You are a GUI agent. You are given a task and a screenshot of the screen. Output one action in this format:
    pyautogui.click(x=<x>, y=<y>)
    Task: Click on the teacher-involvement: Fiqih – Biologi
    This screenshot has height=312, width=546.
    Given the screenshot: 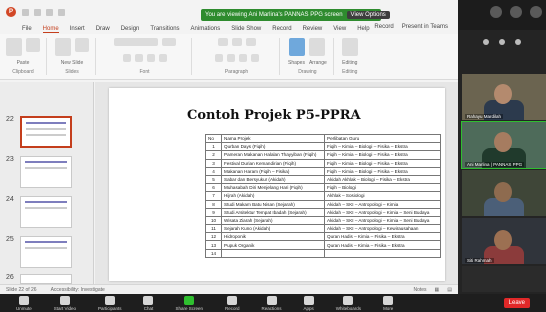 What is the action you would take?
    pyautogui.click(x=382, y=188)
    